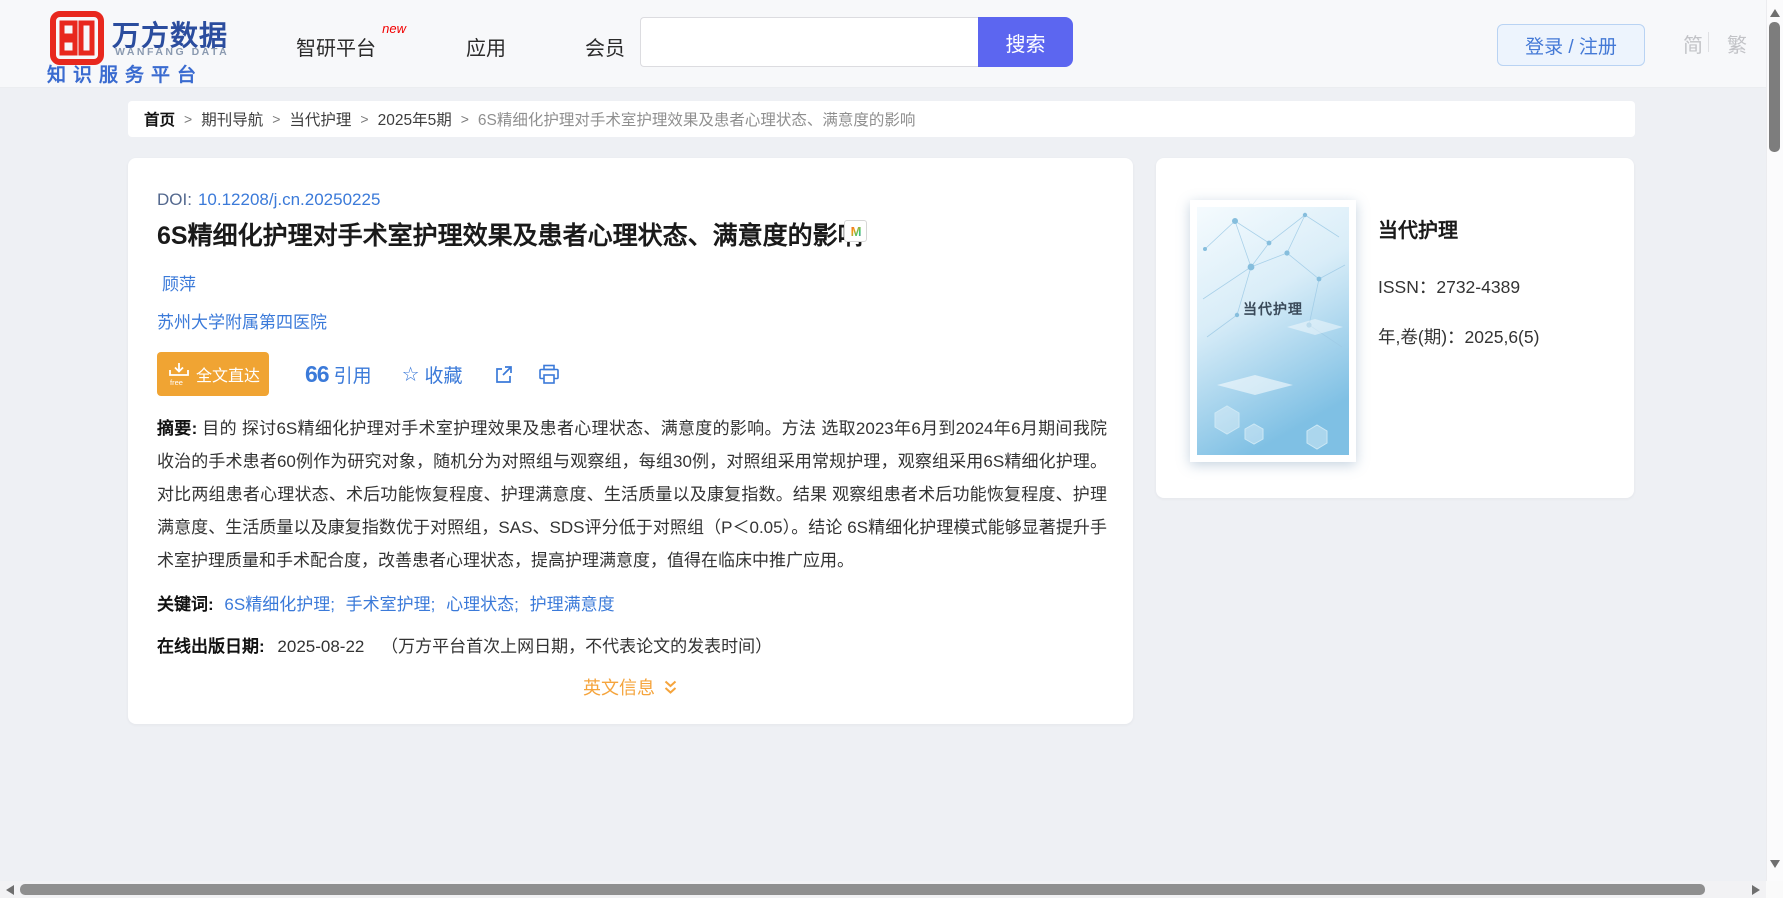 Image resolution: width=1783 pixels, height=898 pixels. I want to click on fulltext-button: free 全文直达, so click(213, 374).